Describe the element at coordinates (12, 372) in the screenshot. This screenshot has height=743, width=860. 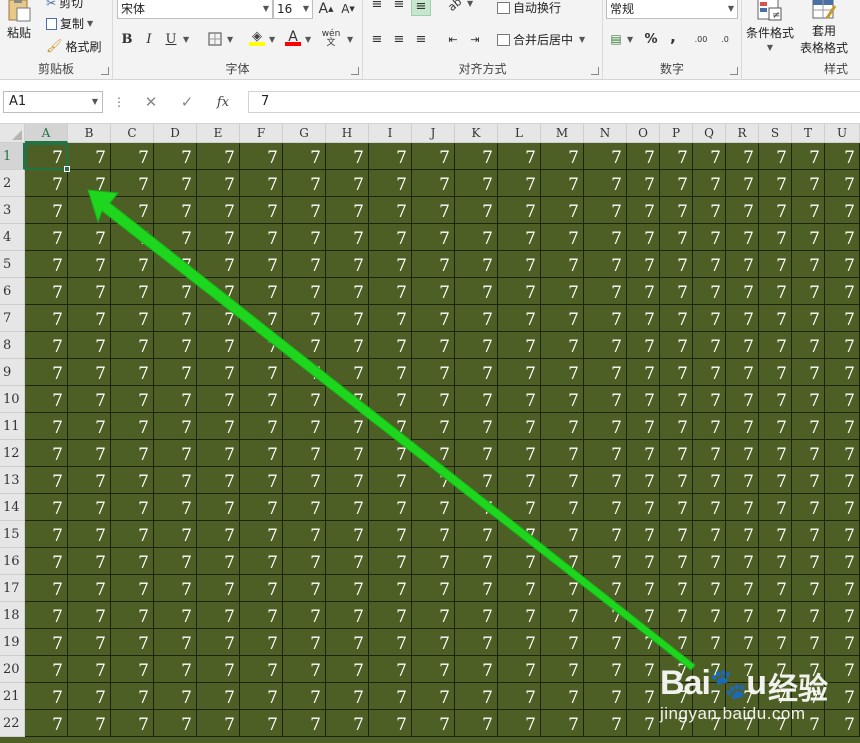
I see `row-header-9: 9` at that location.